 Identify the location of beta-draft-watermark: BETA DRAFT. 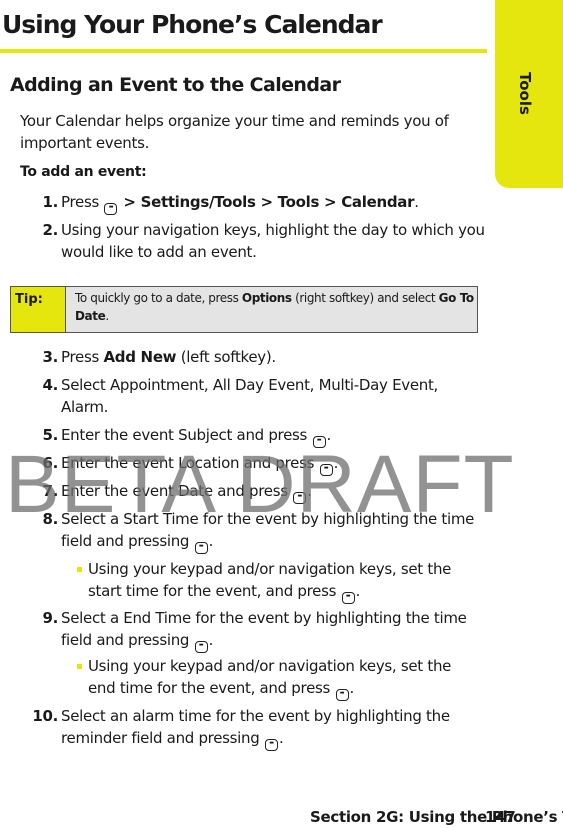
(260, 484).